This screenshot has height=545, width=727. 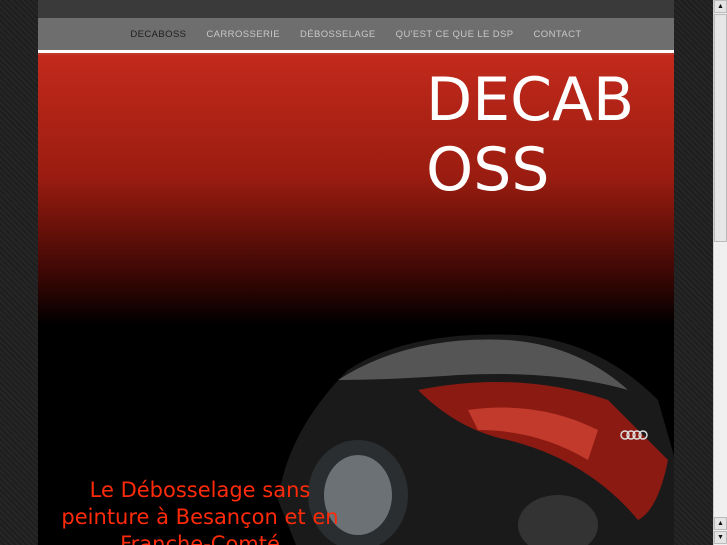 What do you see at coordinates (530, 135) in the screenshot?
I see `hero-title: DECABOSS` at bounding box center [530, 135].